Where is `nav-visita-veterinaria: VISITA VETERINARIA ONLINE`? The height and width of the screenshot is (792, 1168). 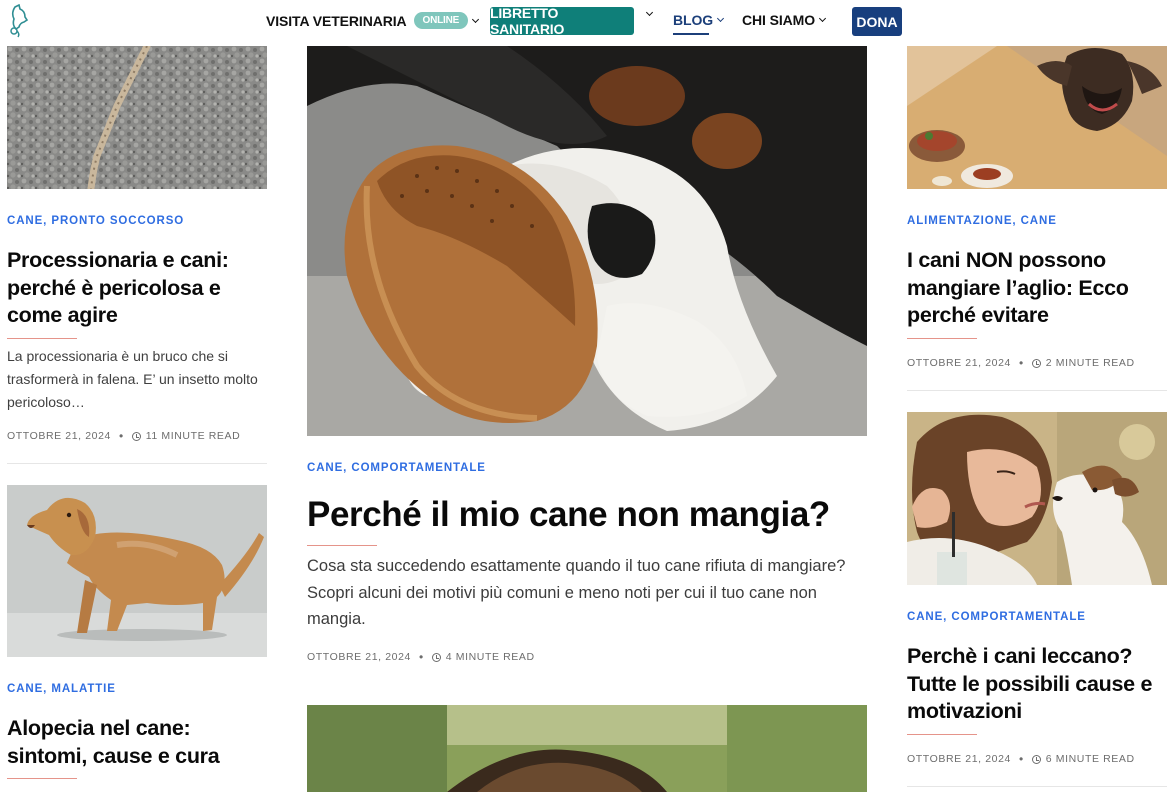
nav-visita-veterinaria: VISITA VETERINARIA ONLINE is located at coordinates (373, 20).